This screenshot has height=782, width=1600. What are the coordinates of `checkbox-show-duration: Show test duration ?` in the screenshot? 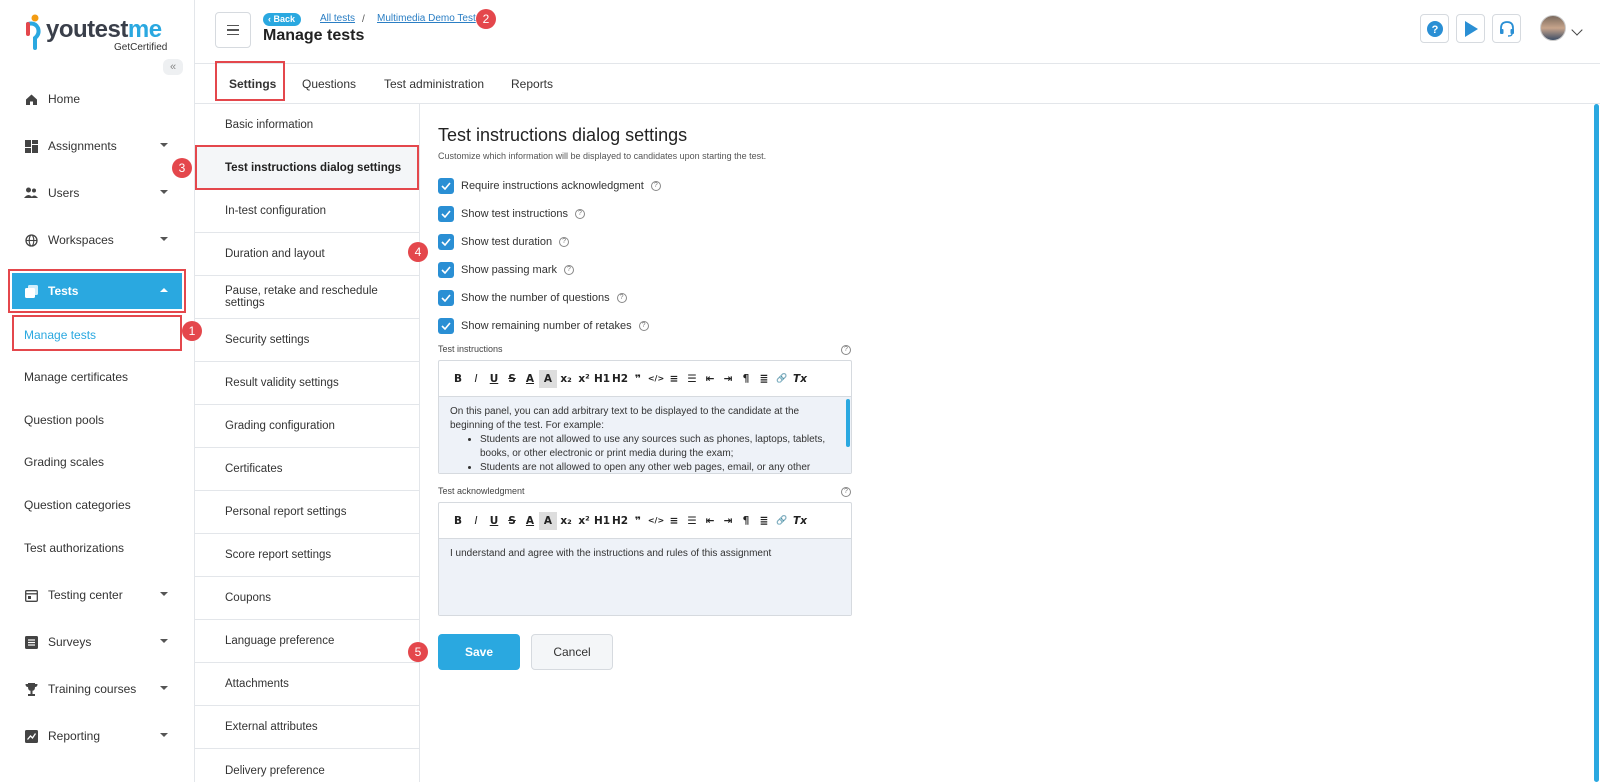 It's located at (504, 242).